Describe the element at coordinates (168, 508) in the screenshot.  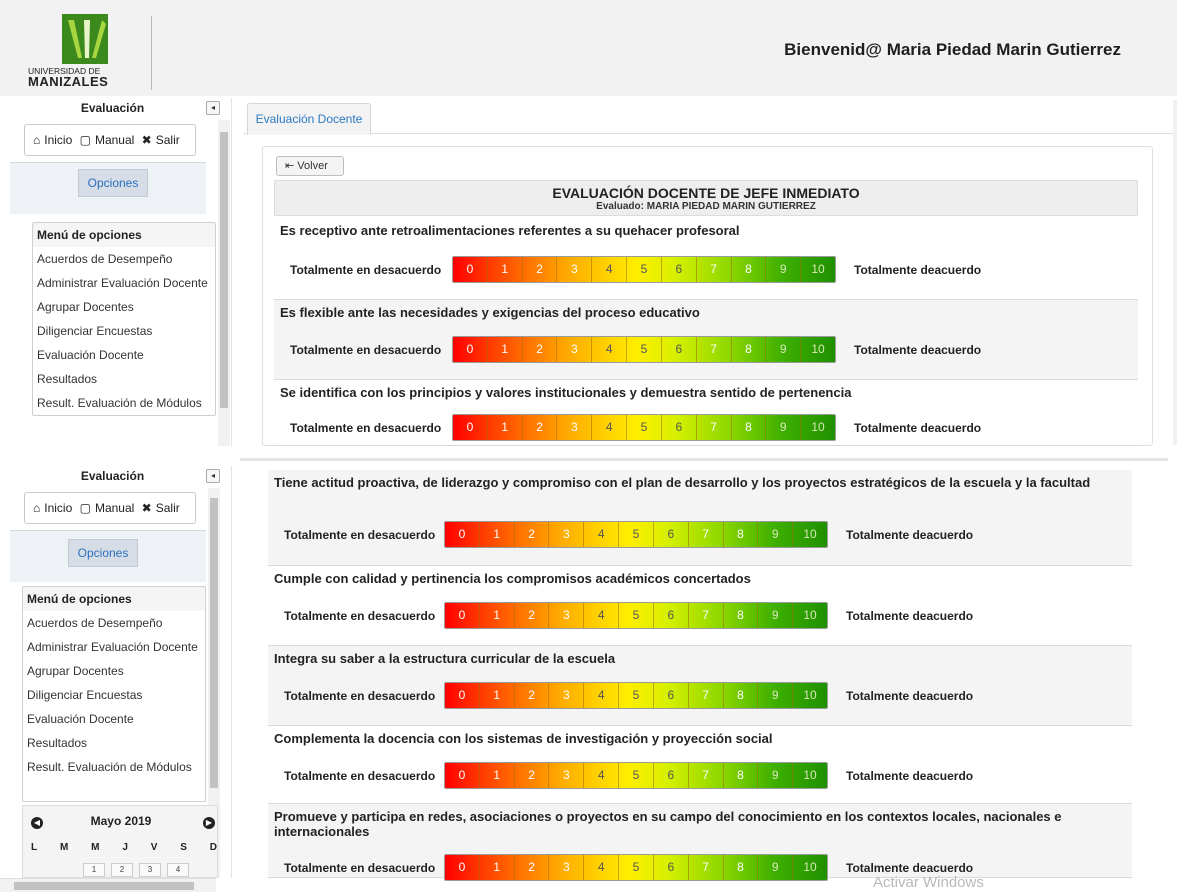
I see `exit-link-2: Salir` at that location.